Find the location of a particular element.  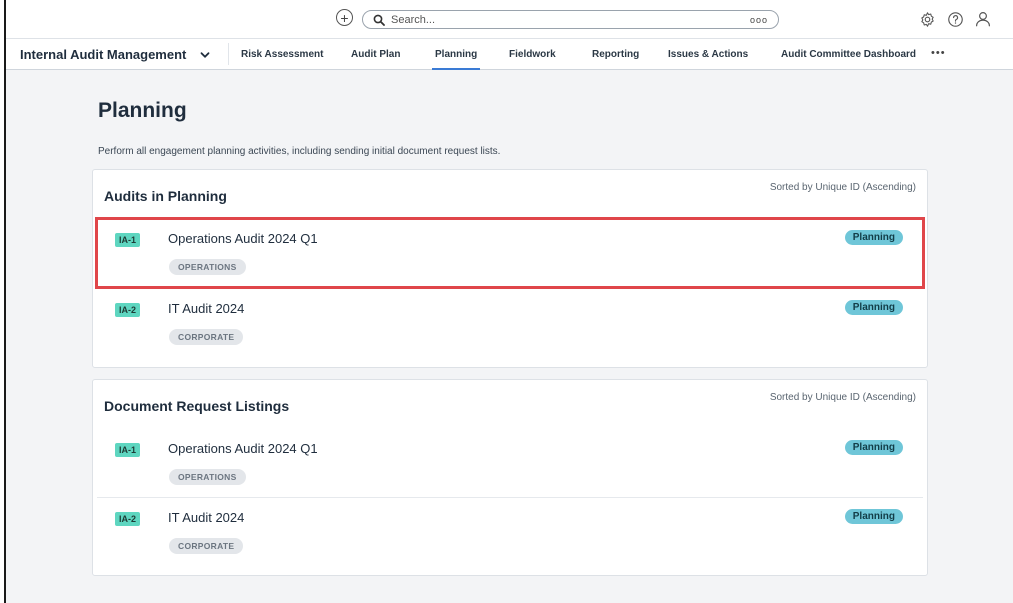

tab-fieldwork: Fieldwork is located at coordinates (532, 54).